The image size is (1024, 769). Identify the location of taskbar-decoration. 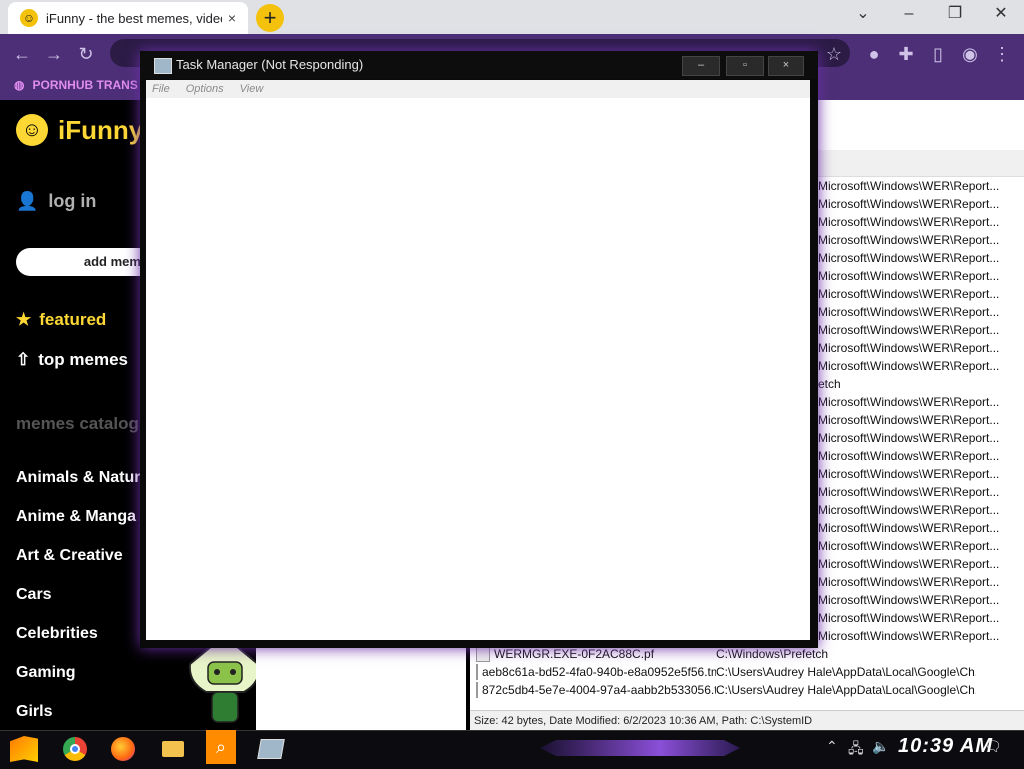
(640, 748).